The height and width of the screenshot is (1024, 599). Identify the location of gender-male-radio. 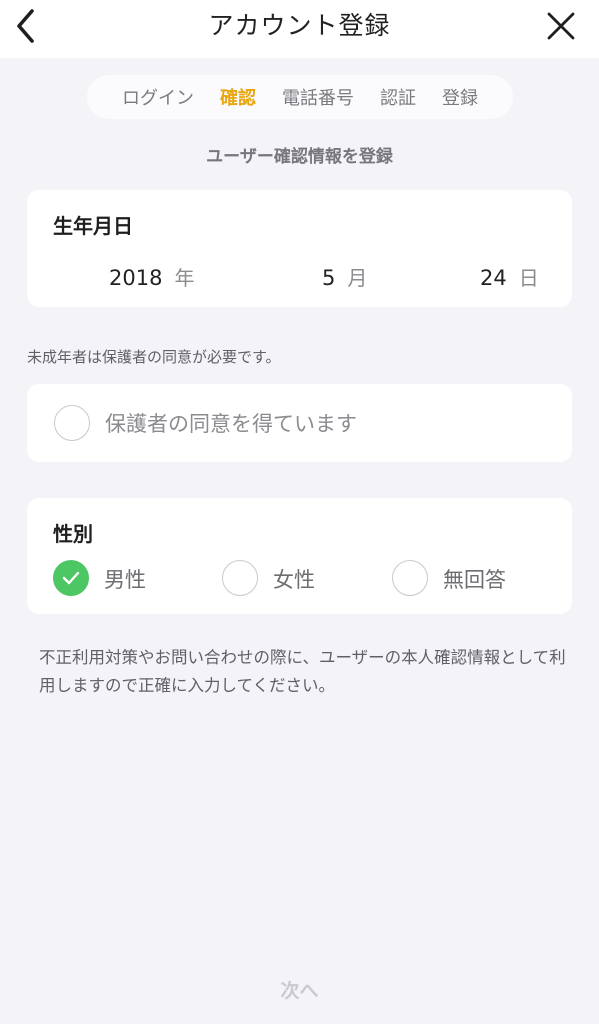
(71, 578).